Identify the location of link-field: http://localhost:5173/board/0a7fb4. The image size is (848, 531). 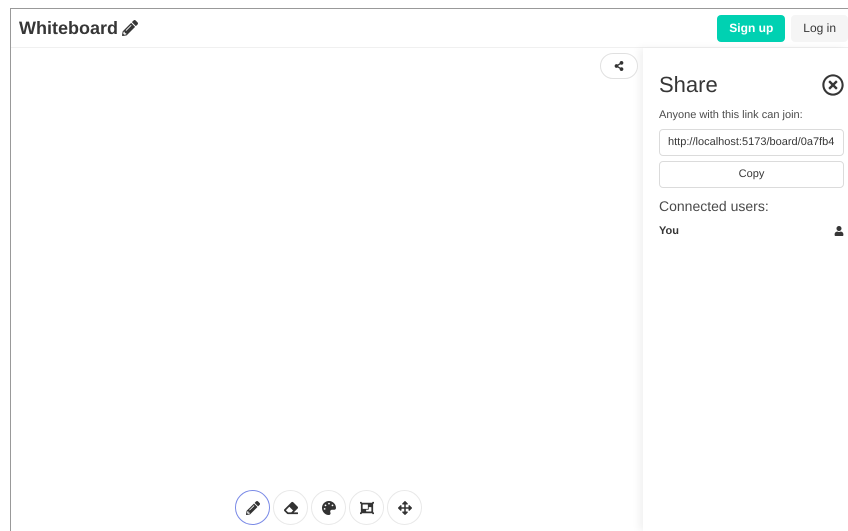
(751, 142).